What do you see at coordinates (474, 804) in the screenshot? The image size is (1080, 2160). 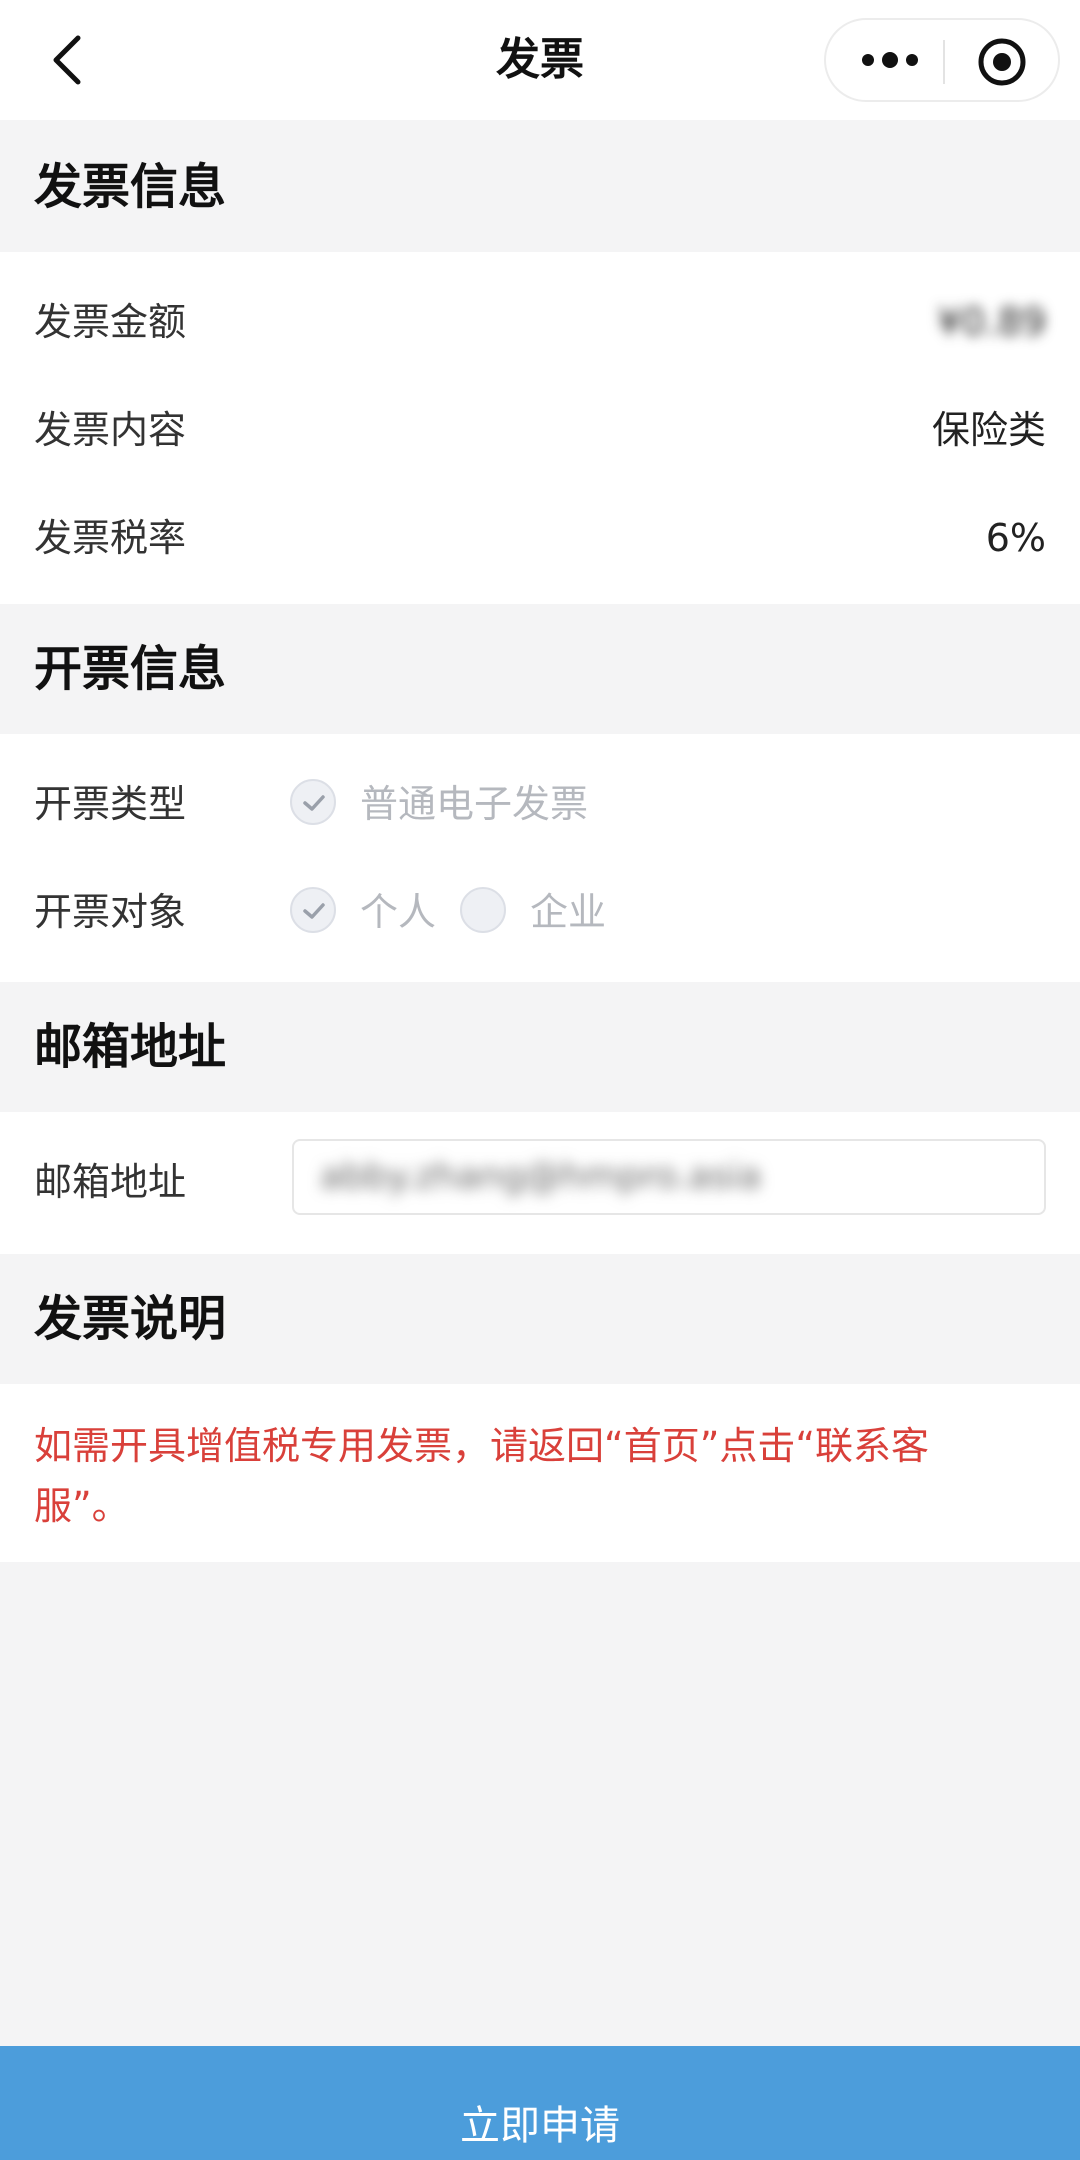 I see `radio-option-label: 普通电子发票` at bounding box center [474, 804].